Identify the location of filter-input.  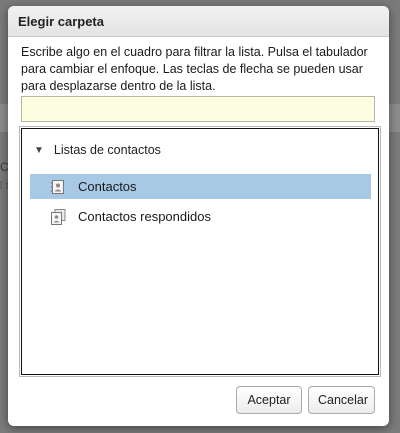
(198, 109).